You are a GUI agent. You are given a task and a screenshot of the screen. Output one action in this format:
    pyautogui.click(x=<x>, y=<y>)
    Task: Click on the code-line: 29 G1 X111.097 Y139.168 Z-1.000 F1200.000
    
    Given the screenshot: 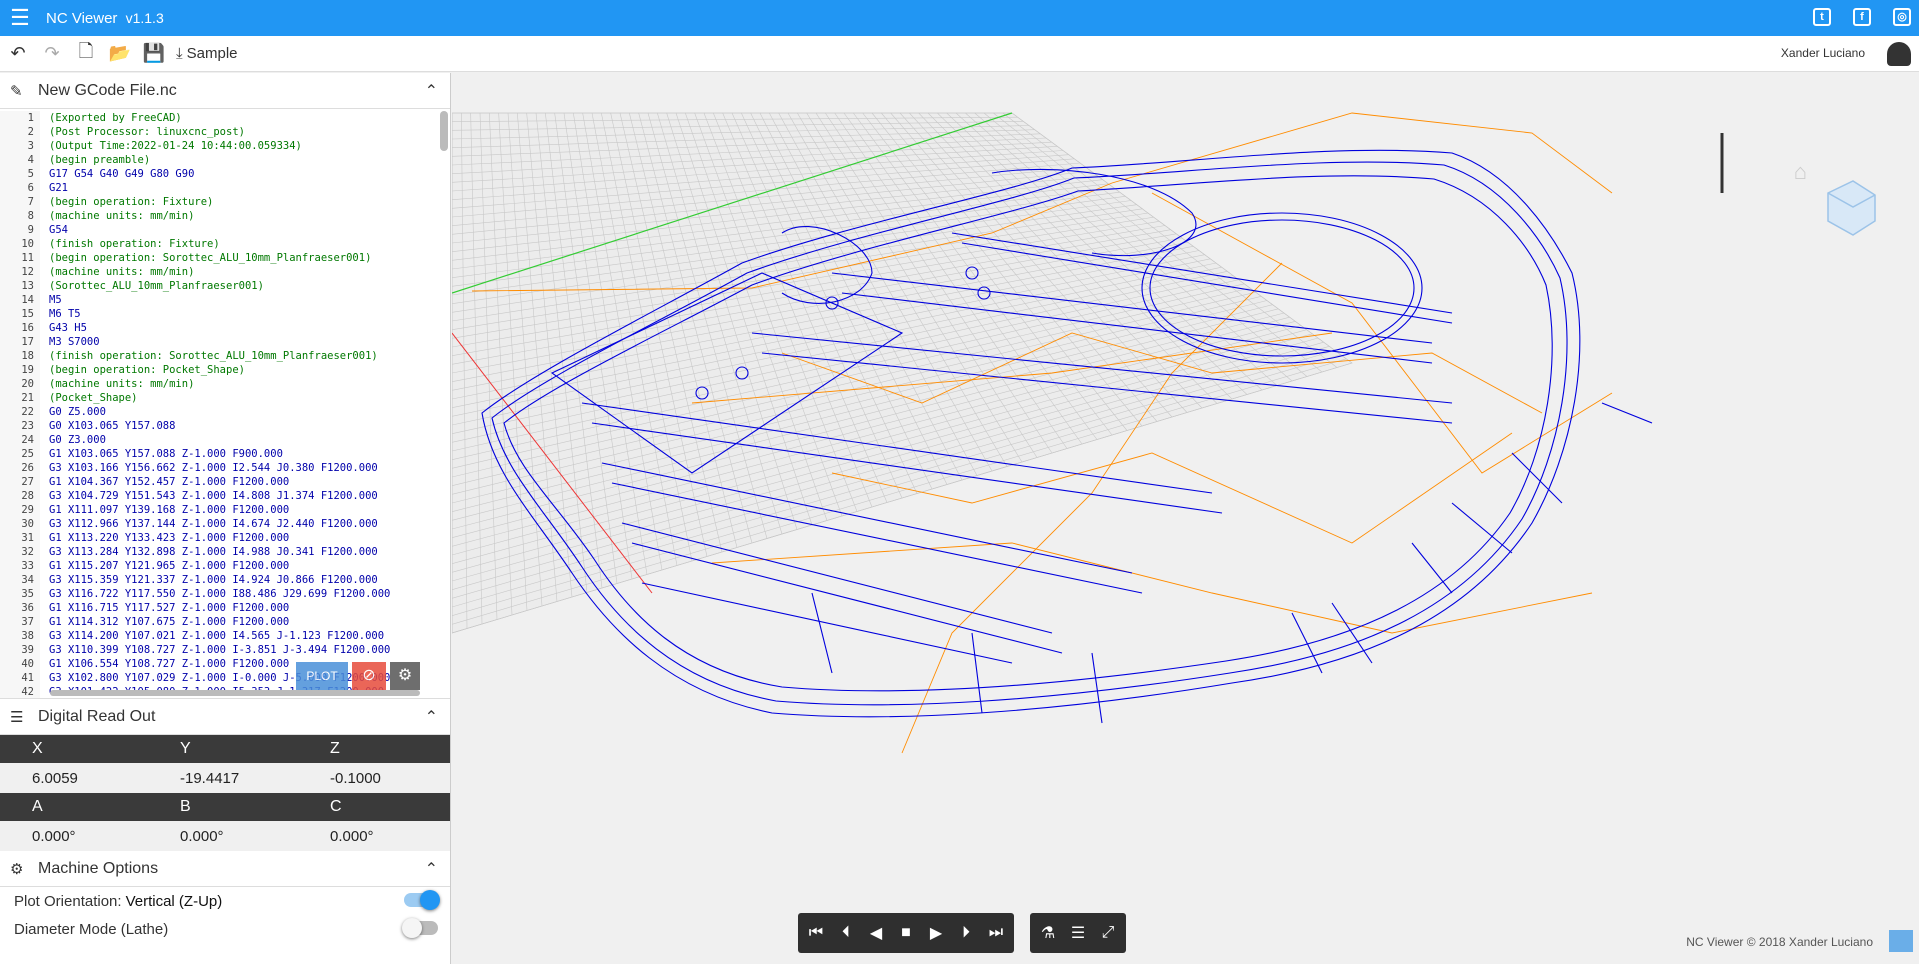 What is the action you would take?
    pyautogui.click(x=225, y=510)
    